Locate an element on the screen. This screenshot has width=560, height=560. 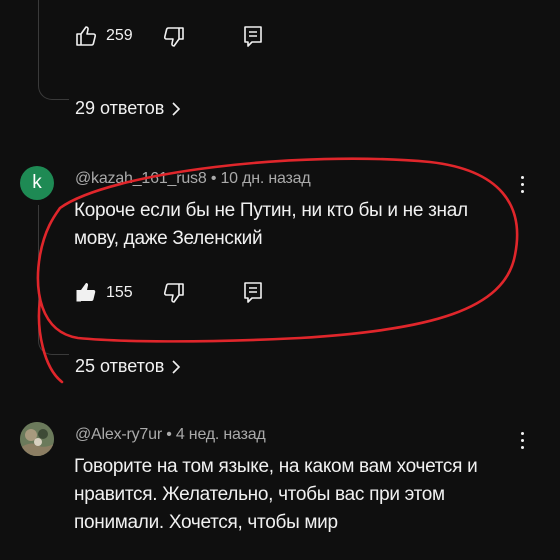
avatar-photo is located at coordinates (37, 439).